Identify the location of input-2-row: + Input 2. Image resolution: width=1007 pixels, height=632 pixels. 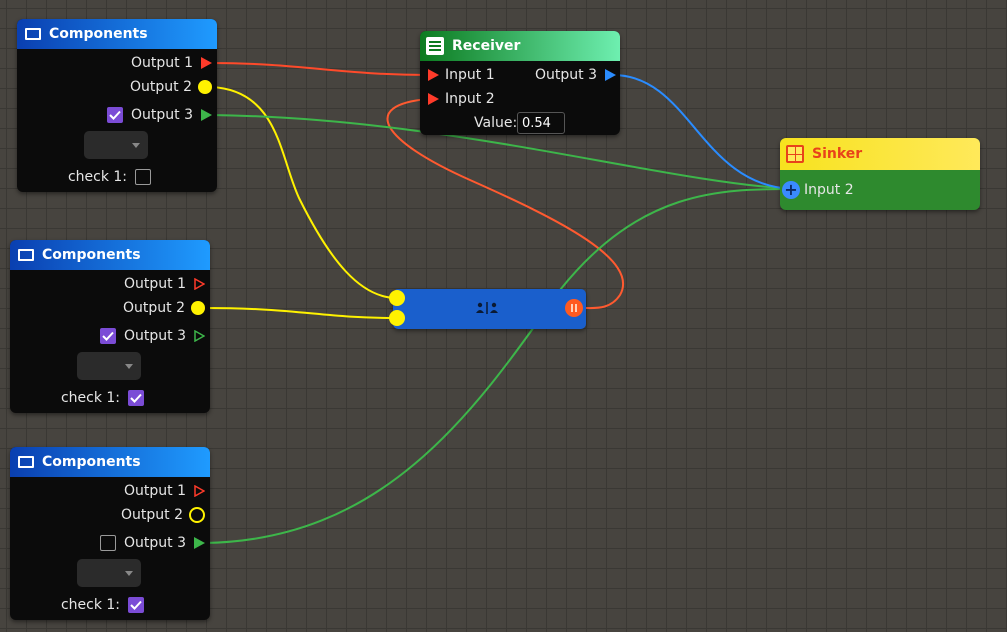
(818, 190).